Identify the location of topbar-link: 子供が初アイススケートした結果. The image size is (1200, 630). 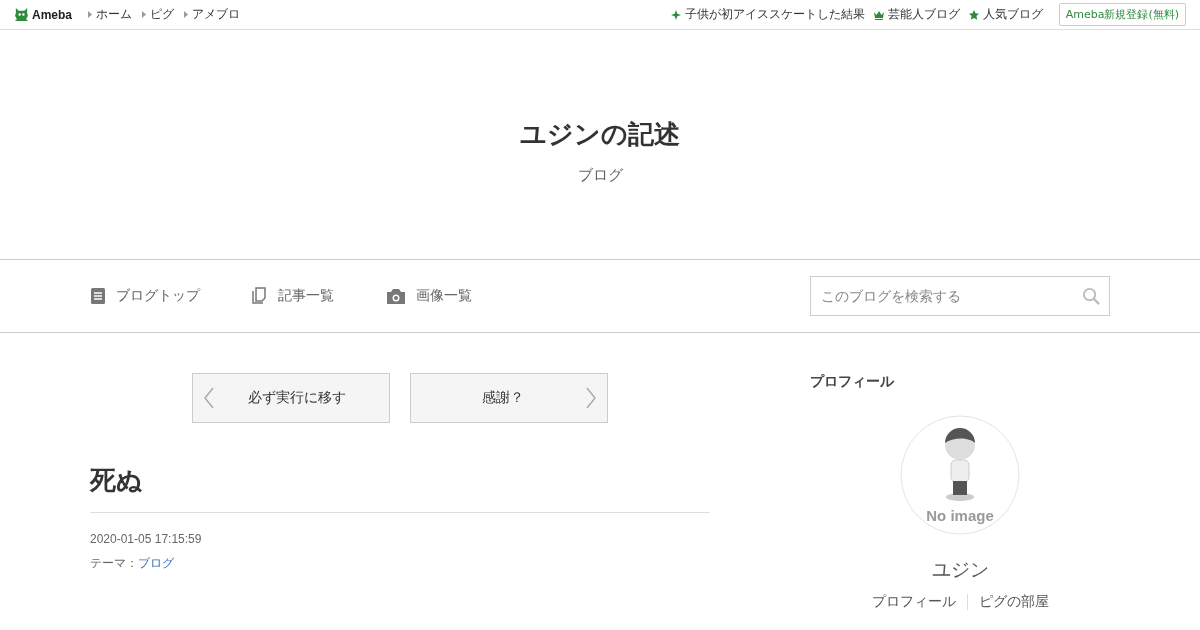
(767, 14).